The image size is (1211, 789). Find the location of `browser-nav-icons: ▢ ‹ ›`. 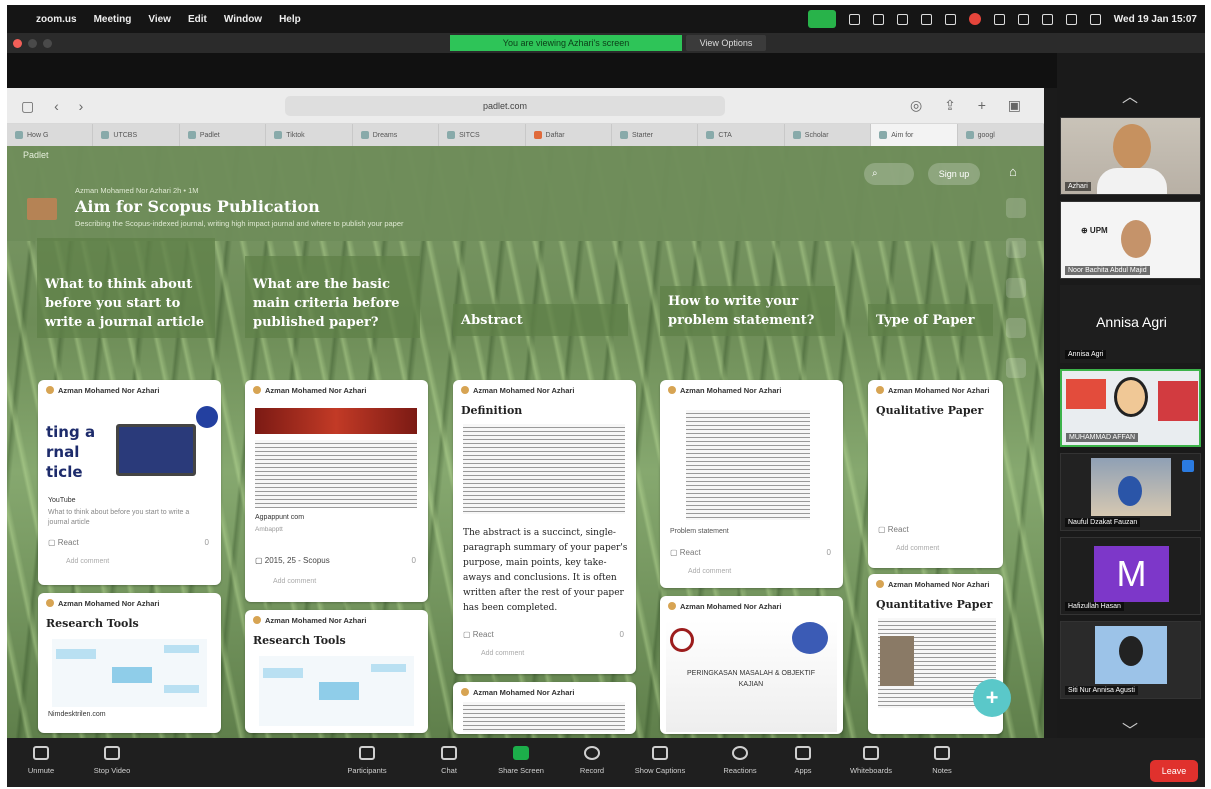

browser-nav-icons: ▢ ‹ › is located at coordinates (56, 106).